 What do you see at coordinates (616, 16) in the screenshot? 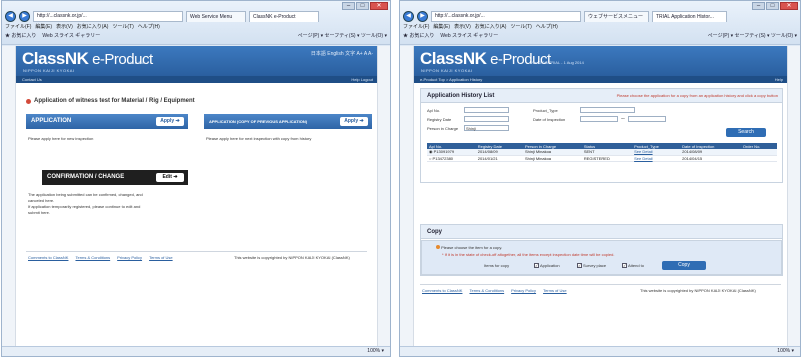
I see `tab-web-service-menu: ウェブサービスメニュー` at bounding box center [616, 16].